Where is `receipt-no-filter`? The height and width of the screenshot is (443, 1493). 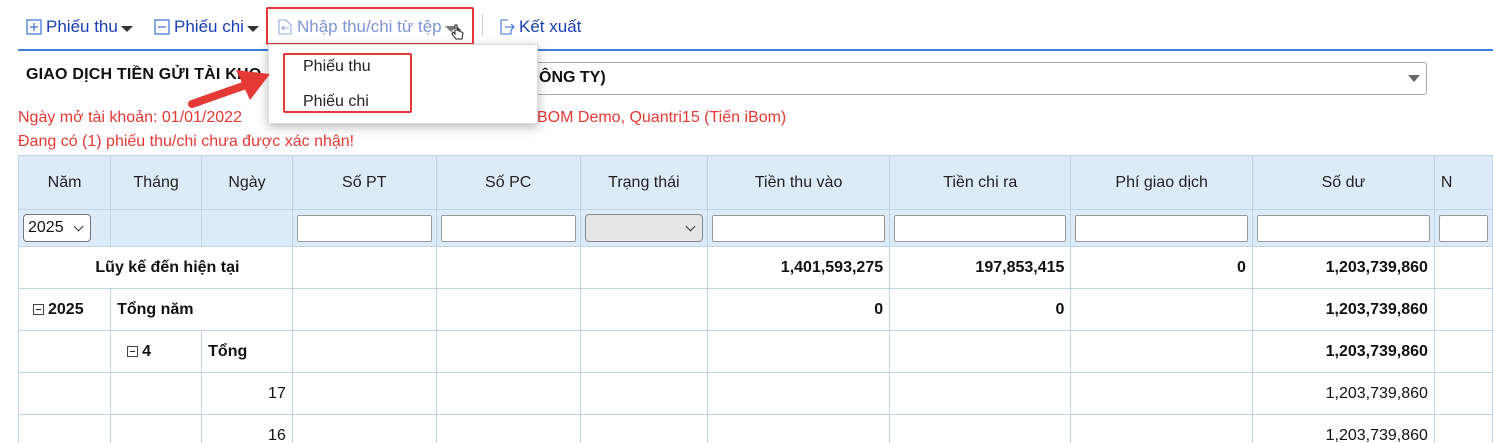 receipt-no-filter is located at coordinates (364, 228).